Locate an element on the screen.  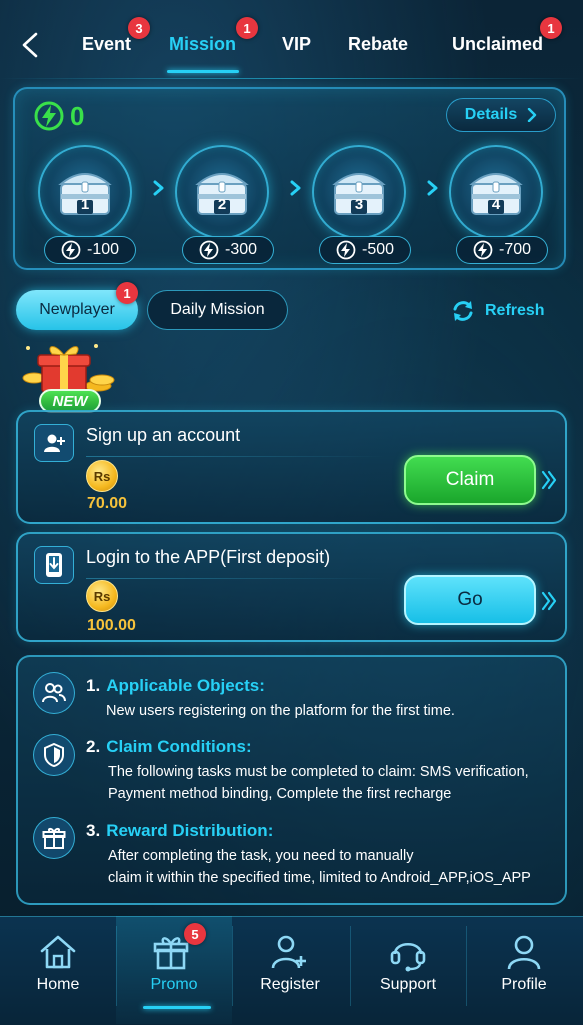
info-heading: 3. Reward Distribution: is located at coordinates (179, 831).